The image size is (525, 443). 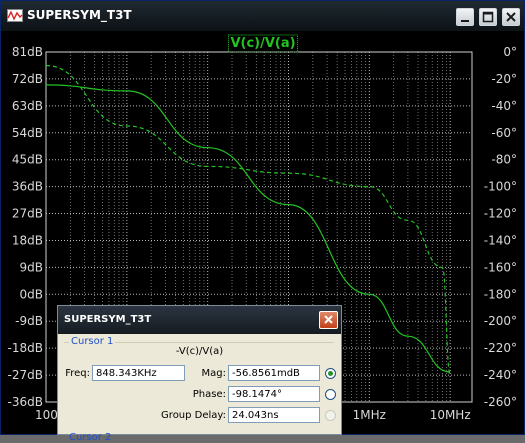 I want to click on left-tick-label: -9dB, so click(x=29, y=321).